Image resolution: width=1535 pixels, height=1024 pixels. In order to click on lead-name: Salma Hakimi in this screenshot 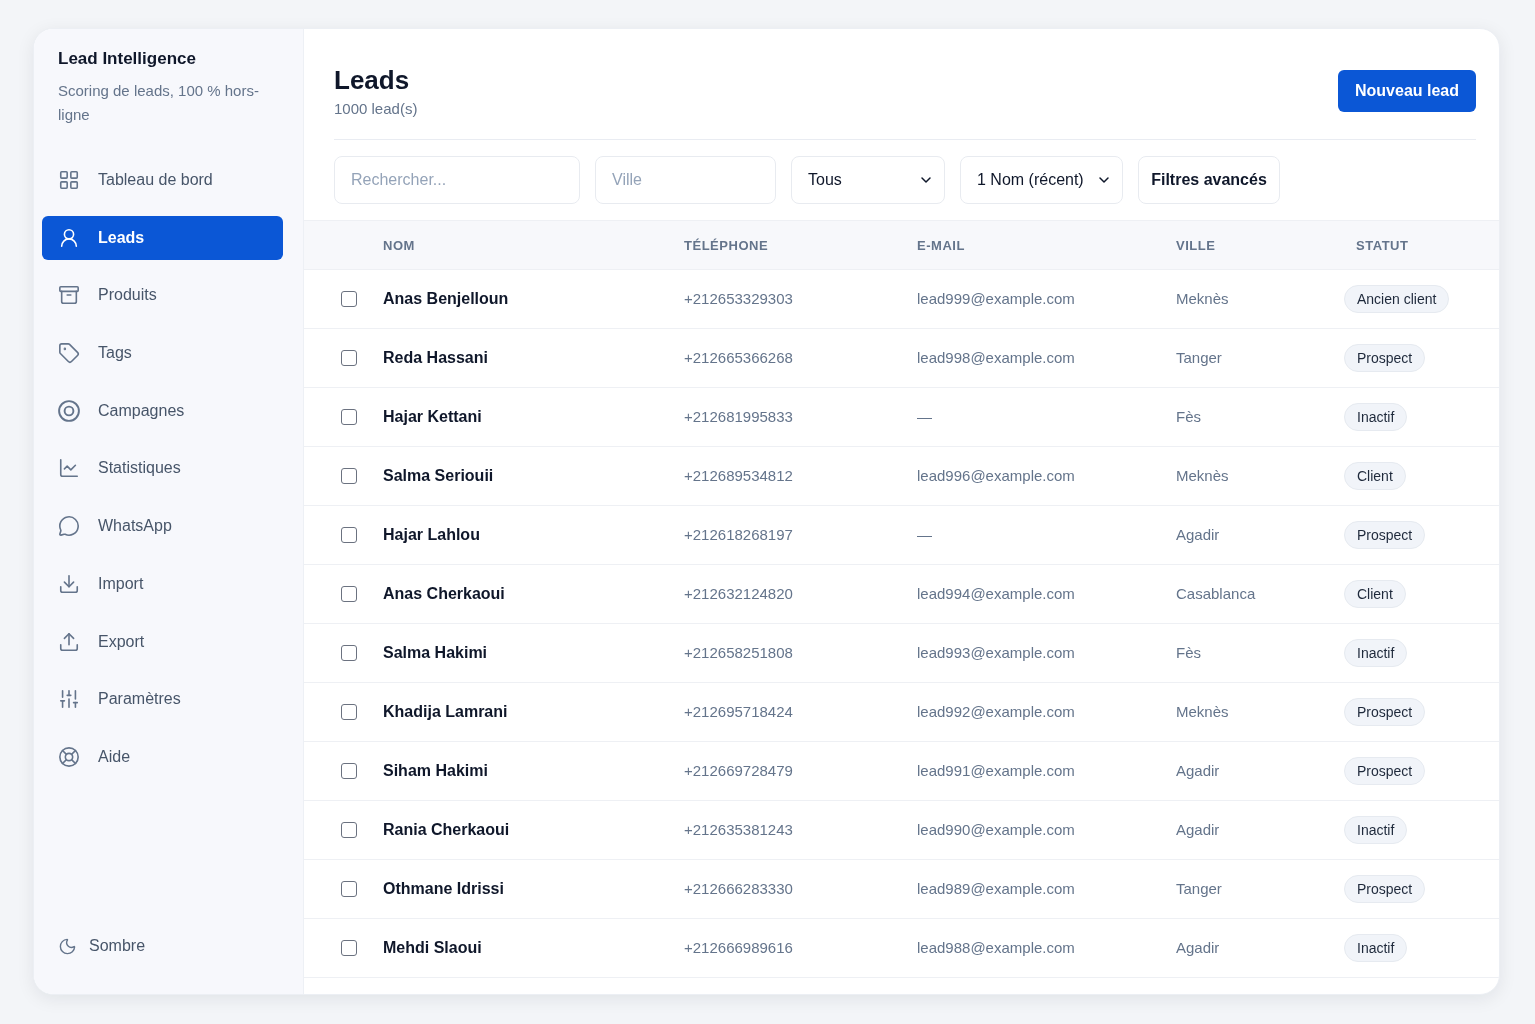, I will do `click(435, 652)`.